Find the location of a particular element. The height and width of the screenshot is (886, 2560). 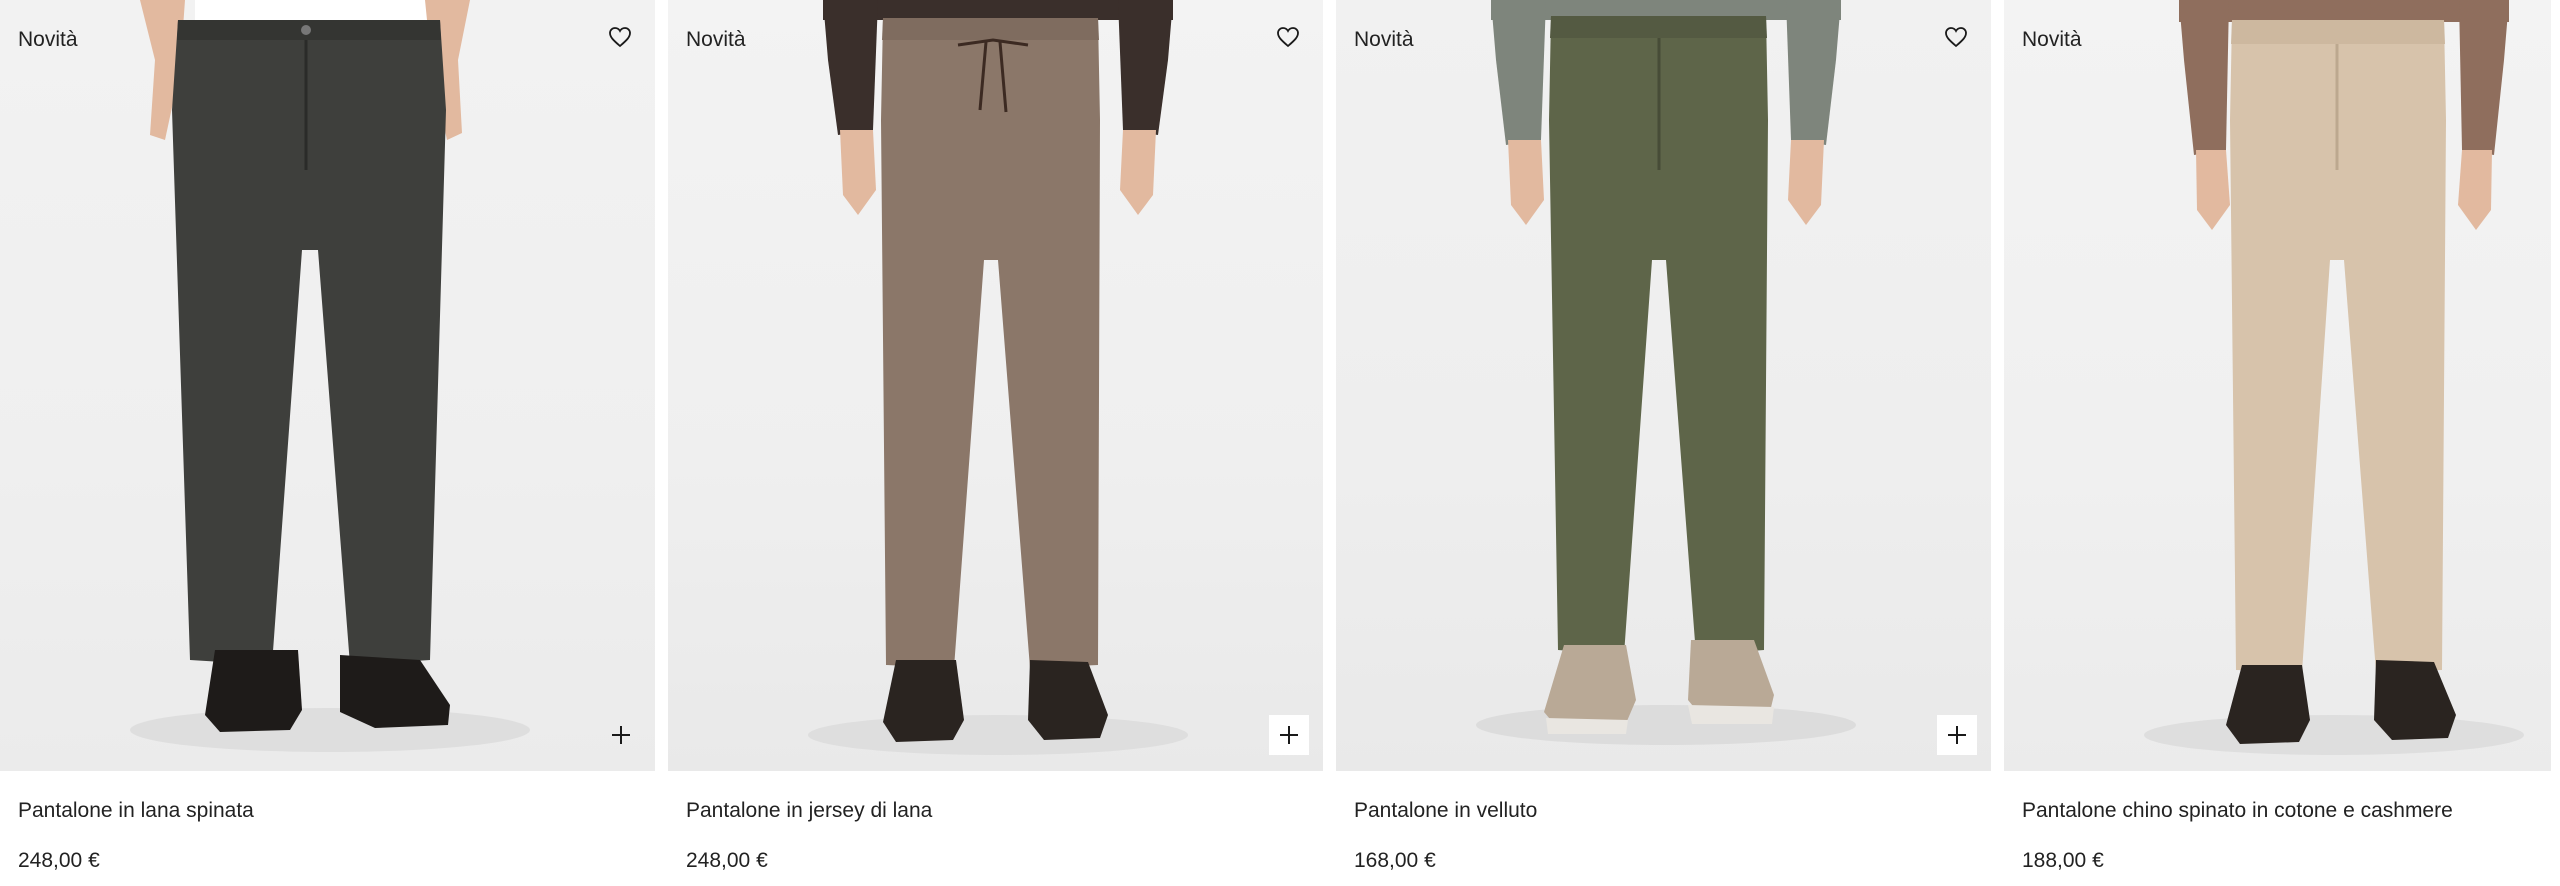

product-info: Pantalone in jersey di lana 248,00 € is located at coordinates (995, 822).